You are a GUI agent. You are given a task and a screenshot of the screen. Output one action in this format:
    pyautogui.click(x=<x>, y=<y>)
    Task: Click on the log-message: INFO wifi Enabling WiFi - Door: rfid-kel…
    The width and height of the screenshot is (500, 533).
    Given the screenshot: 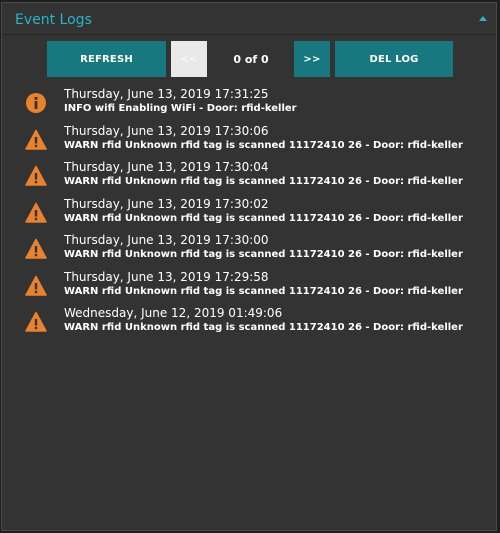 What is the action you would take?
    pyautogui.click(x=180, y=108)
    